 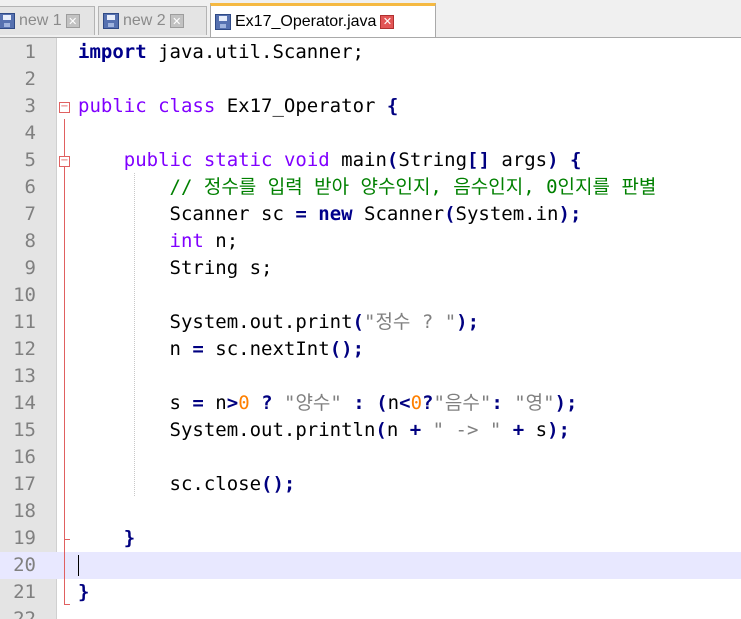 I want to click on code-text: s = n>0 ? "양수" : (n<0?"음수": "영");, so click(x=328, y=403).